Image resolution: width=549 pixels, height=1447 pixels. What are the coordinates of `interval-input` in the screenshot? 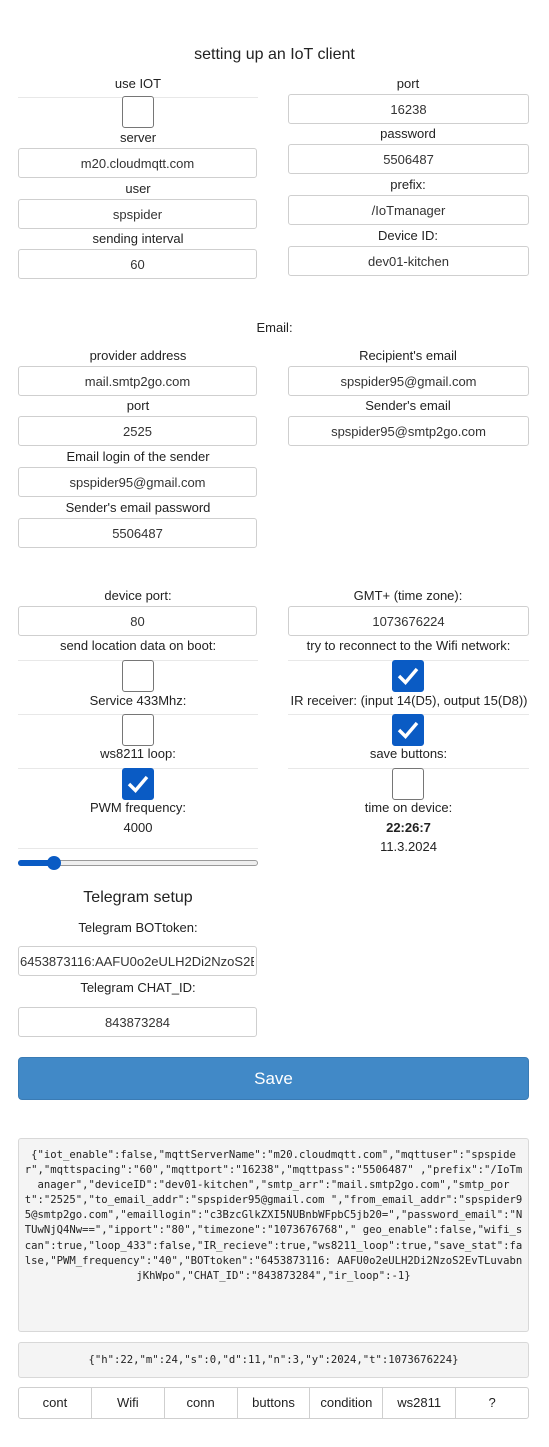 It's located at (137, 264).